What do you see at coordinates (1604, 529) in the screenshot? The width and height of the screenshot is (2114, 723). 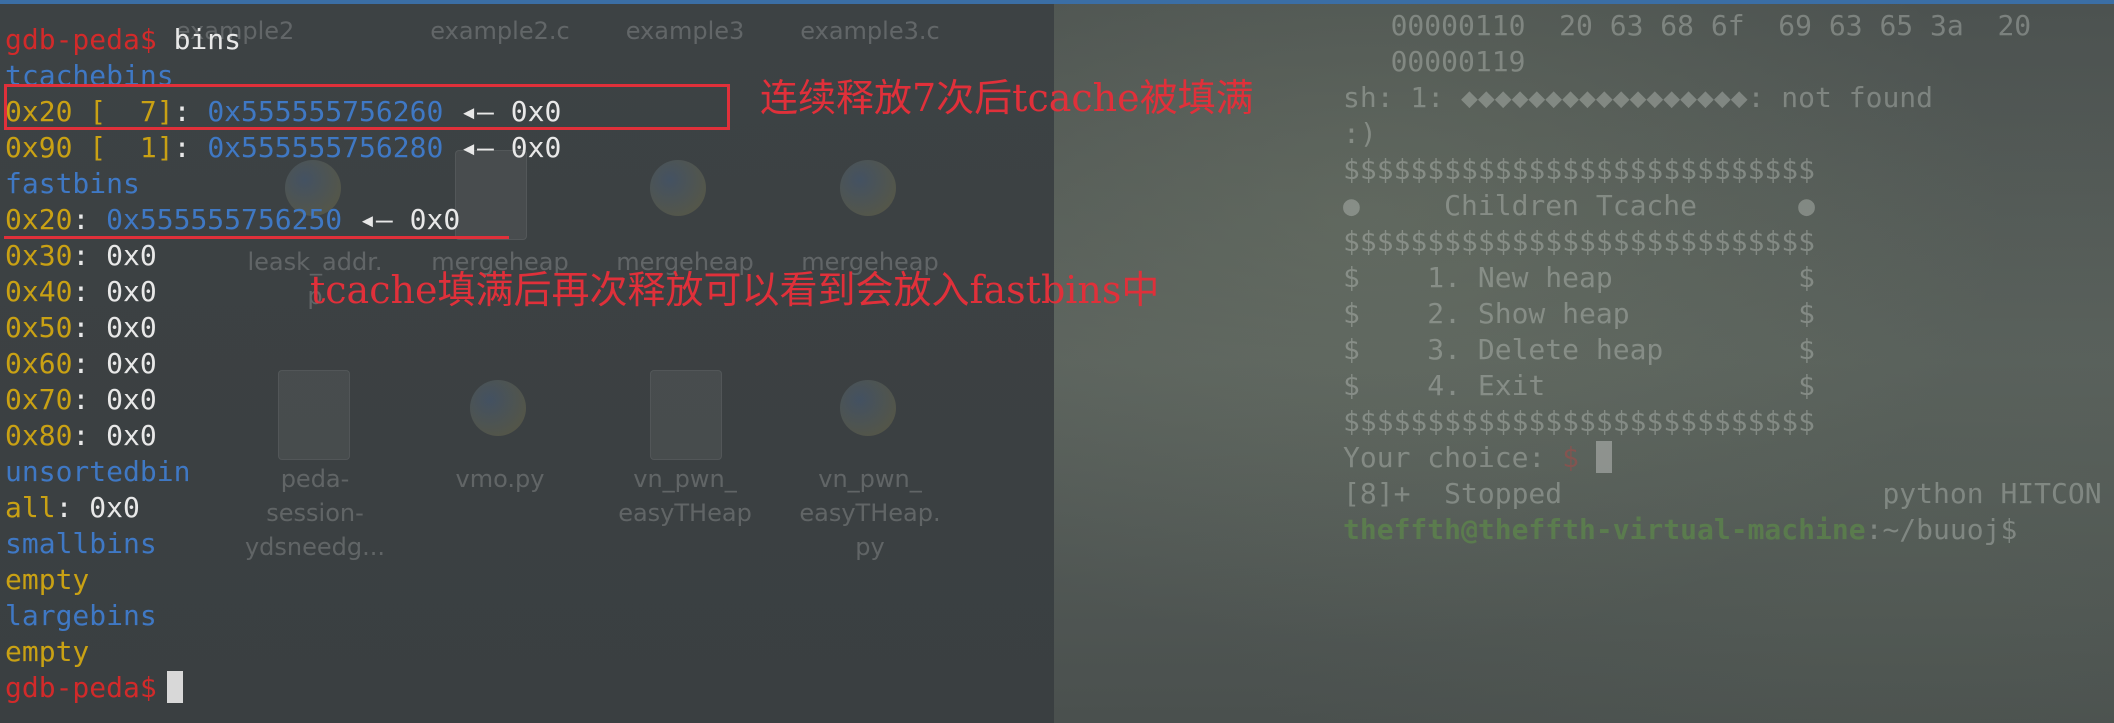 I see `bg-user-host: theffth@theffth-virtual-machine` at bounding box center [1604, 529].